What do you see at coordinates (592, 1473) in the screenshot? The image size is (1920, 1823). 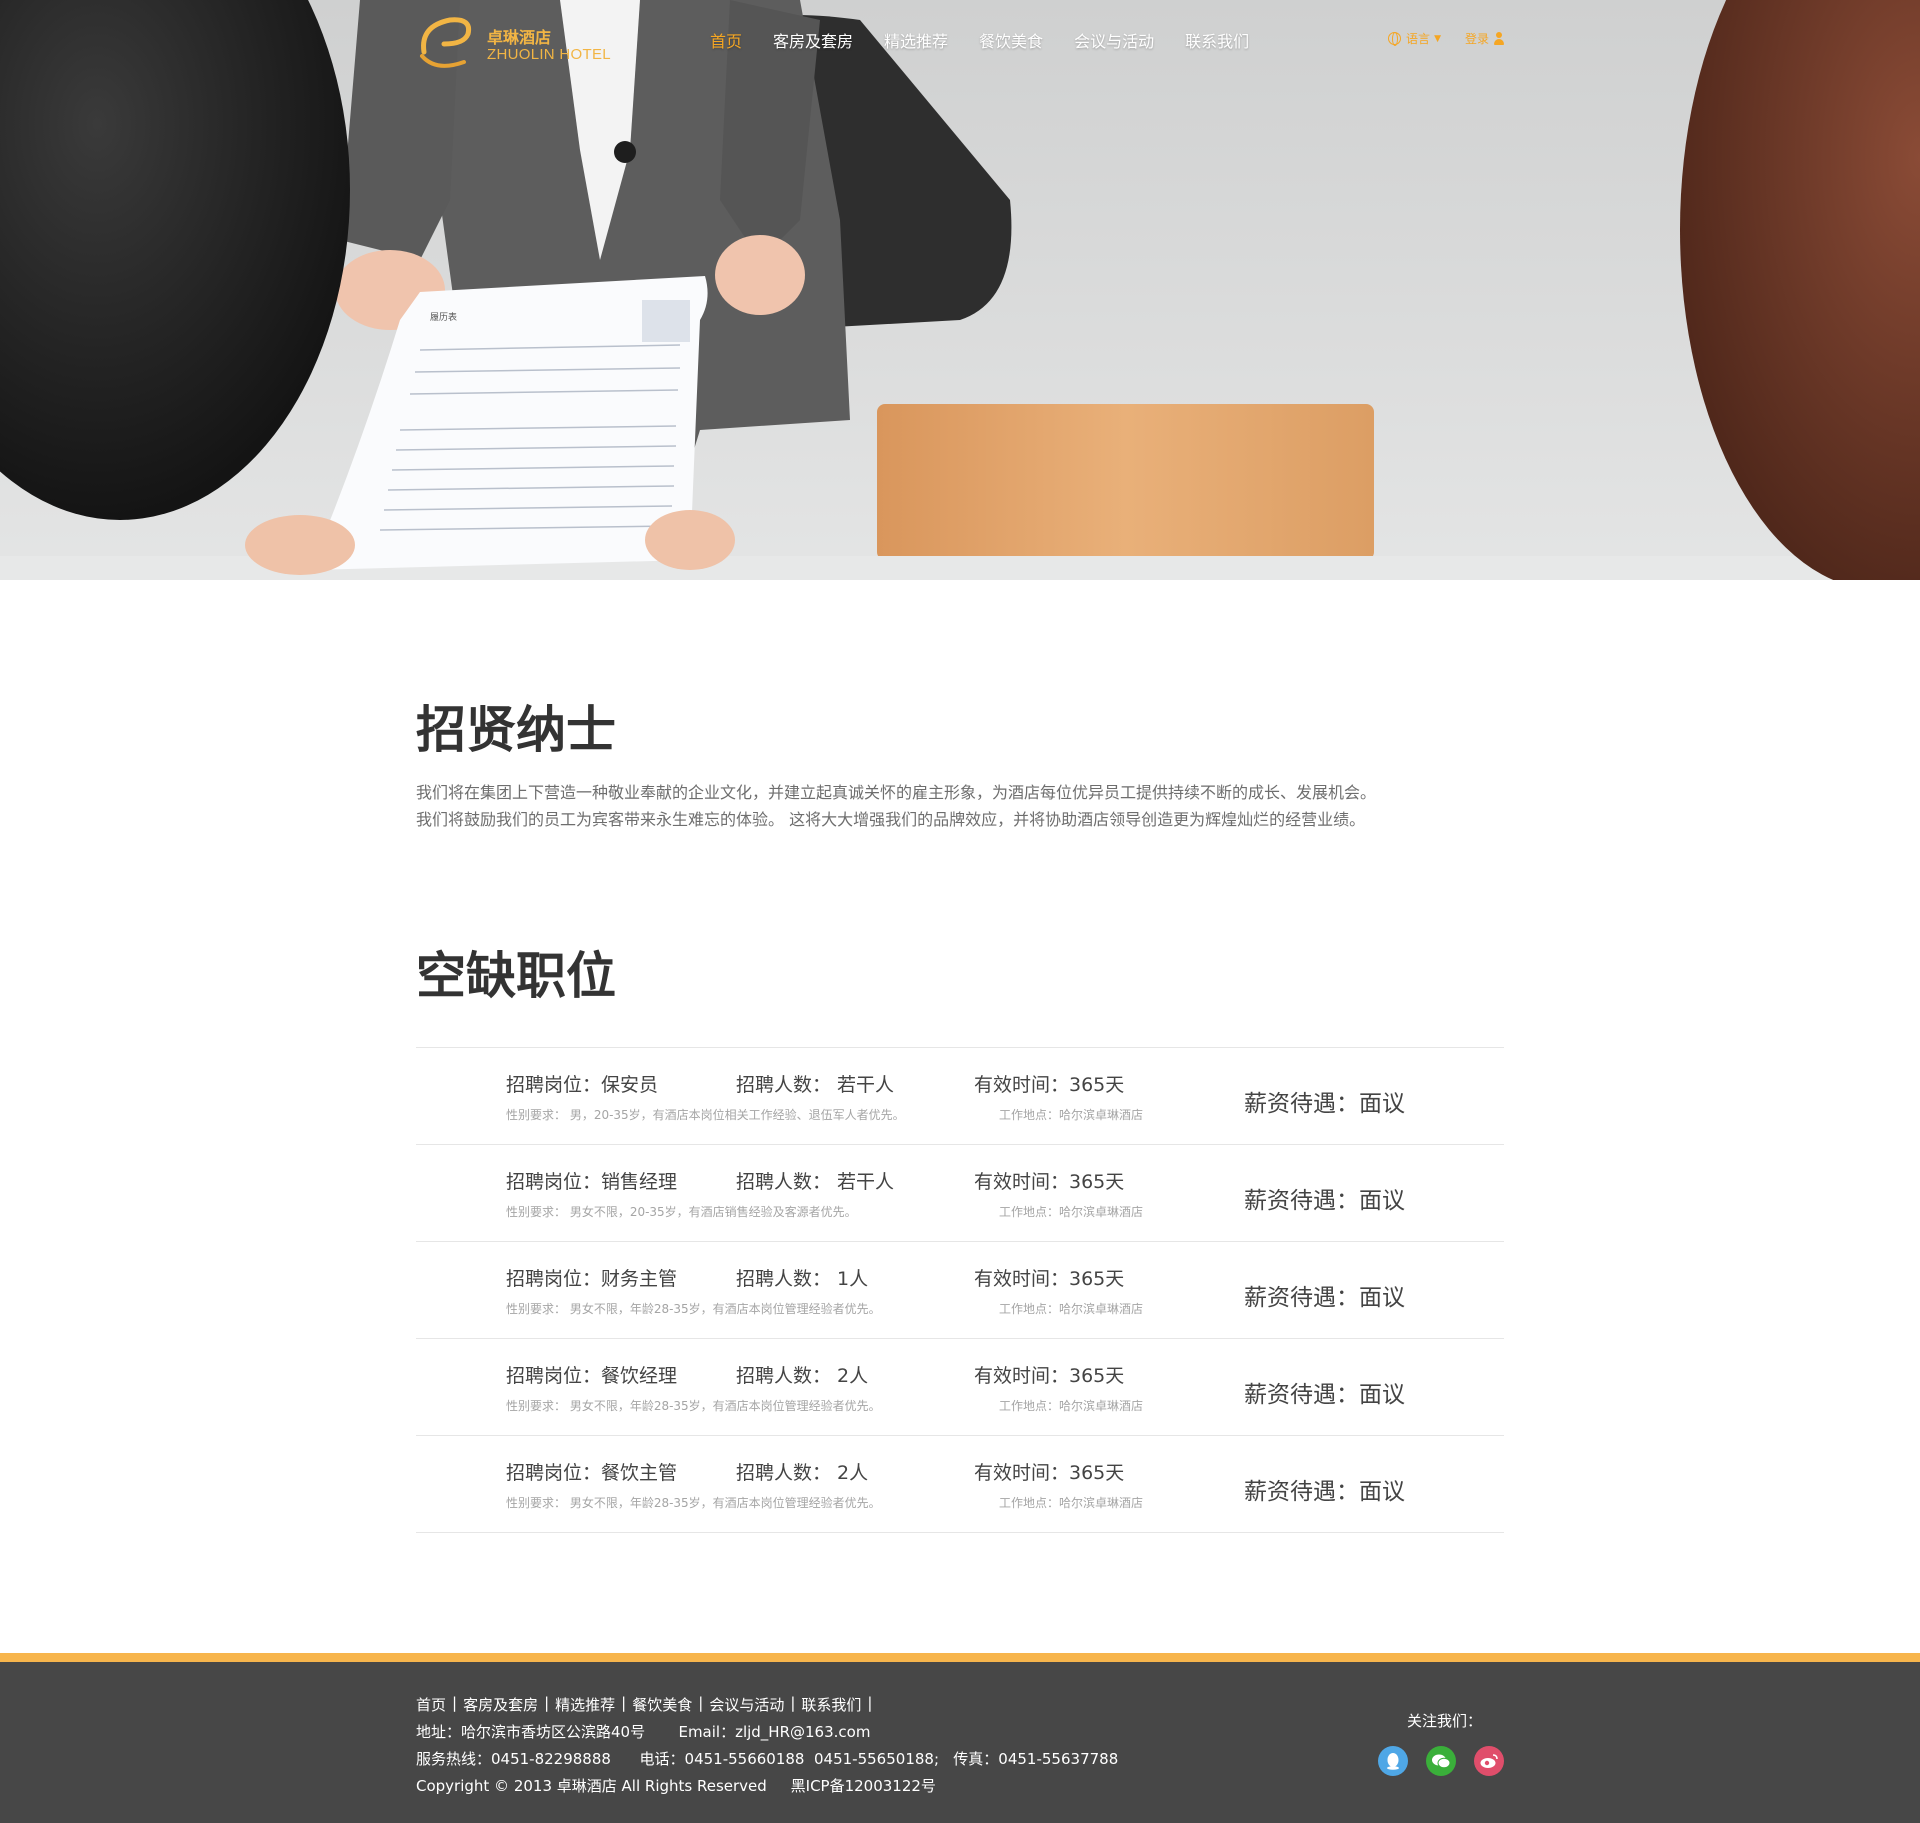 I see `job-position: 招聘岗位：餐饮主管` at bounding box center [592, 1473].